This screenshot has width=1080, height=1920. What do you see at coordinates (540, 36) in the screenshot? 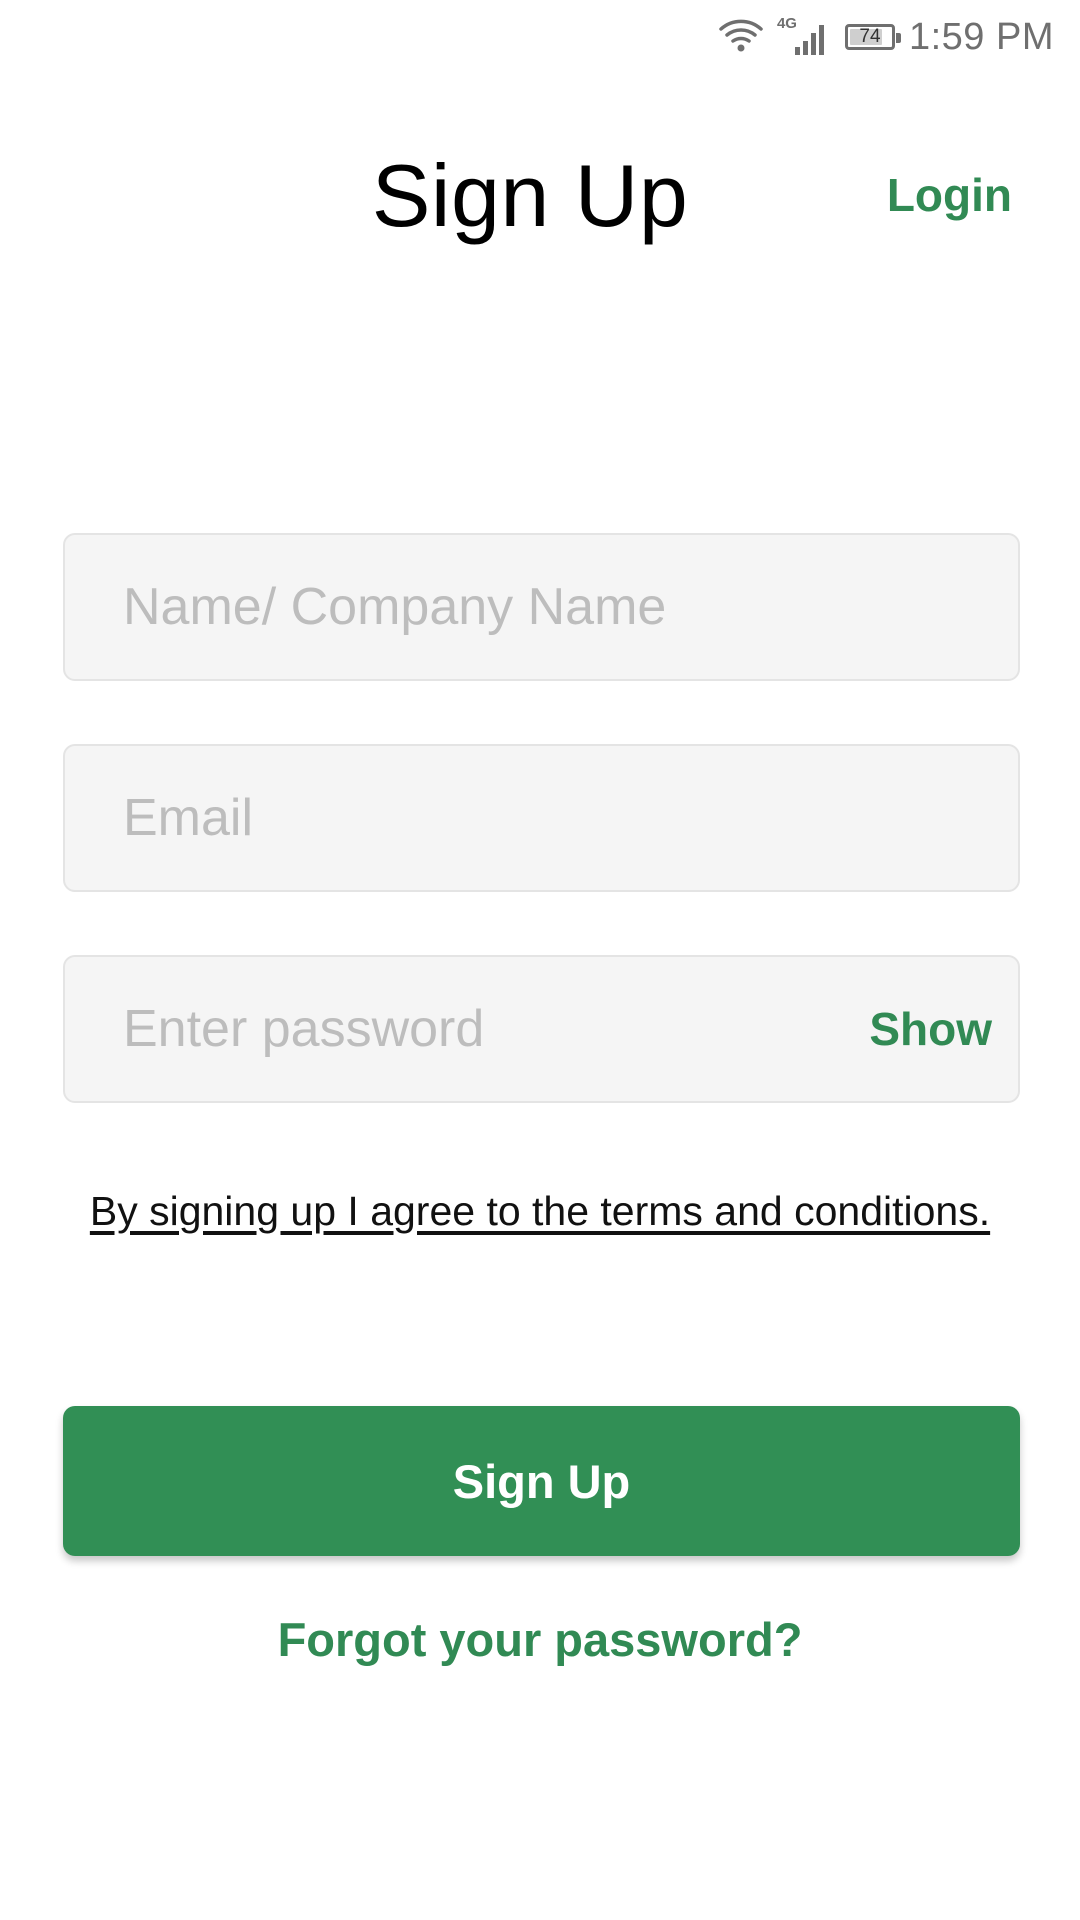
I see `status-bar: 4G 74 1:59 PM` at bounding box center [540, 36].